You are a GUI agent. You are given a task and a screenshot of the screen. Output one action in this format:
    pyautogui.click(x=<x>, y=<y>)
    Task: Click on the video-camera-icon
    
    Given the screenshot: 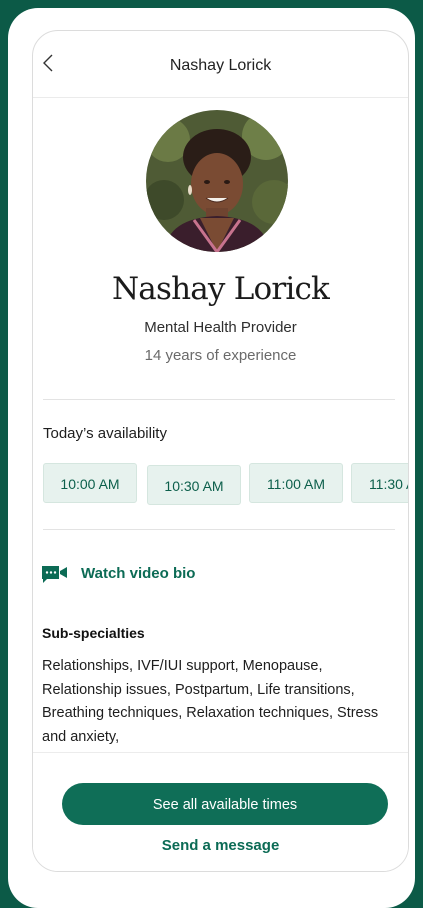 What is the action you would take?
    pyautogui.click(x=54, y=574)
    